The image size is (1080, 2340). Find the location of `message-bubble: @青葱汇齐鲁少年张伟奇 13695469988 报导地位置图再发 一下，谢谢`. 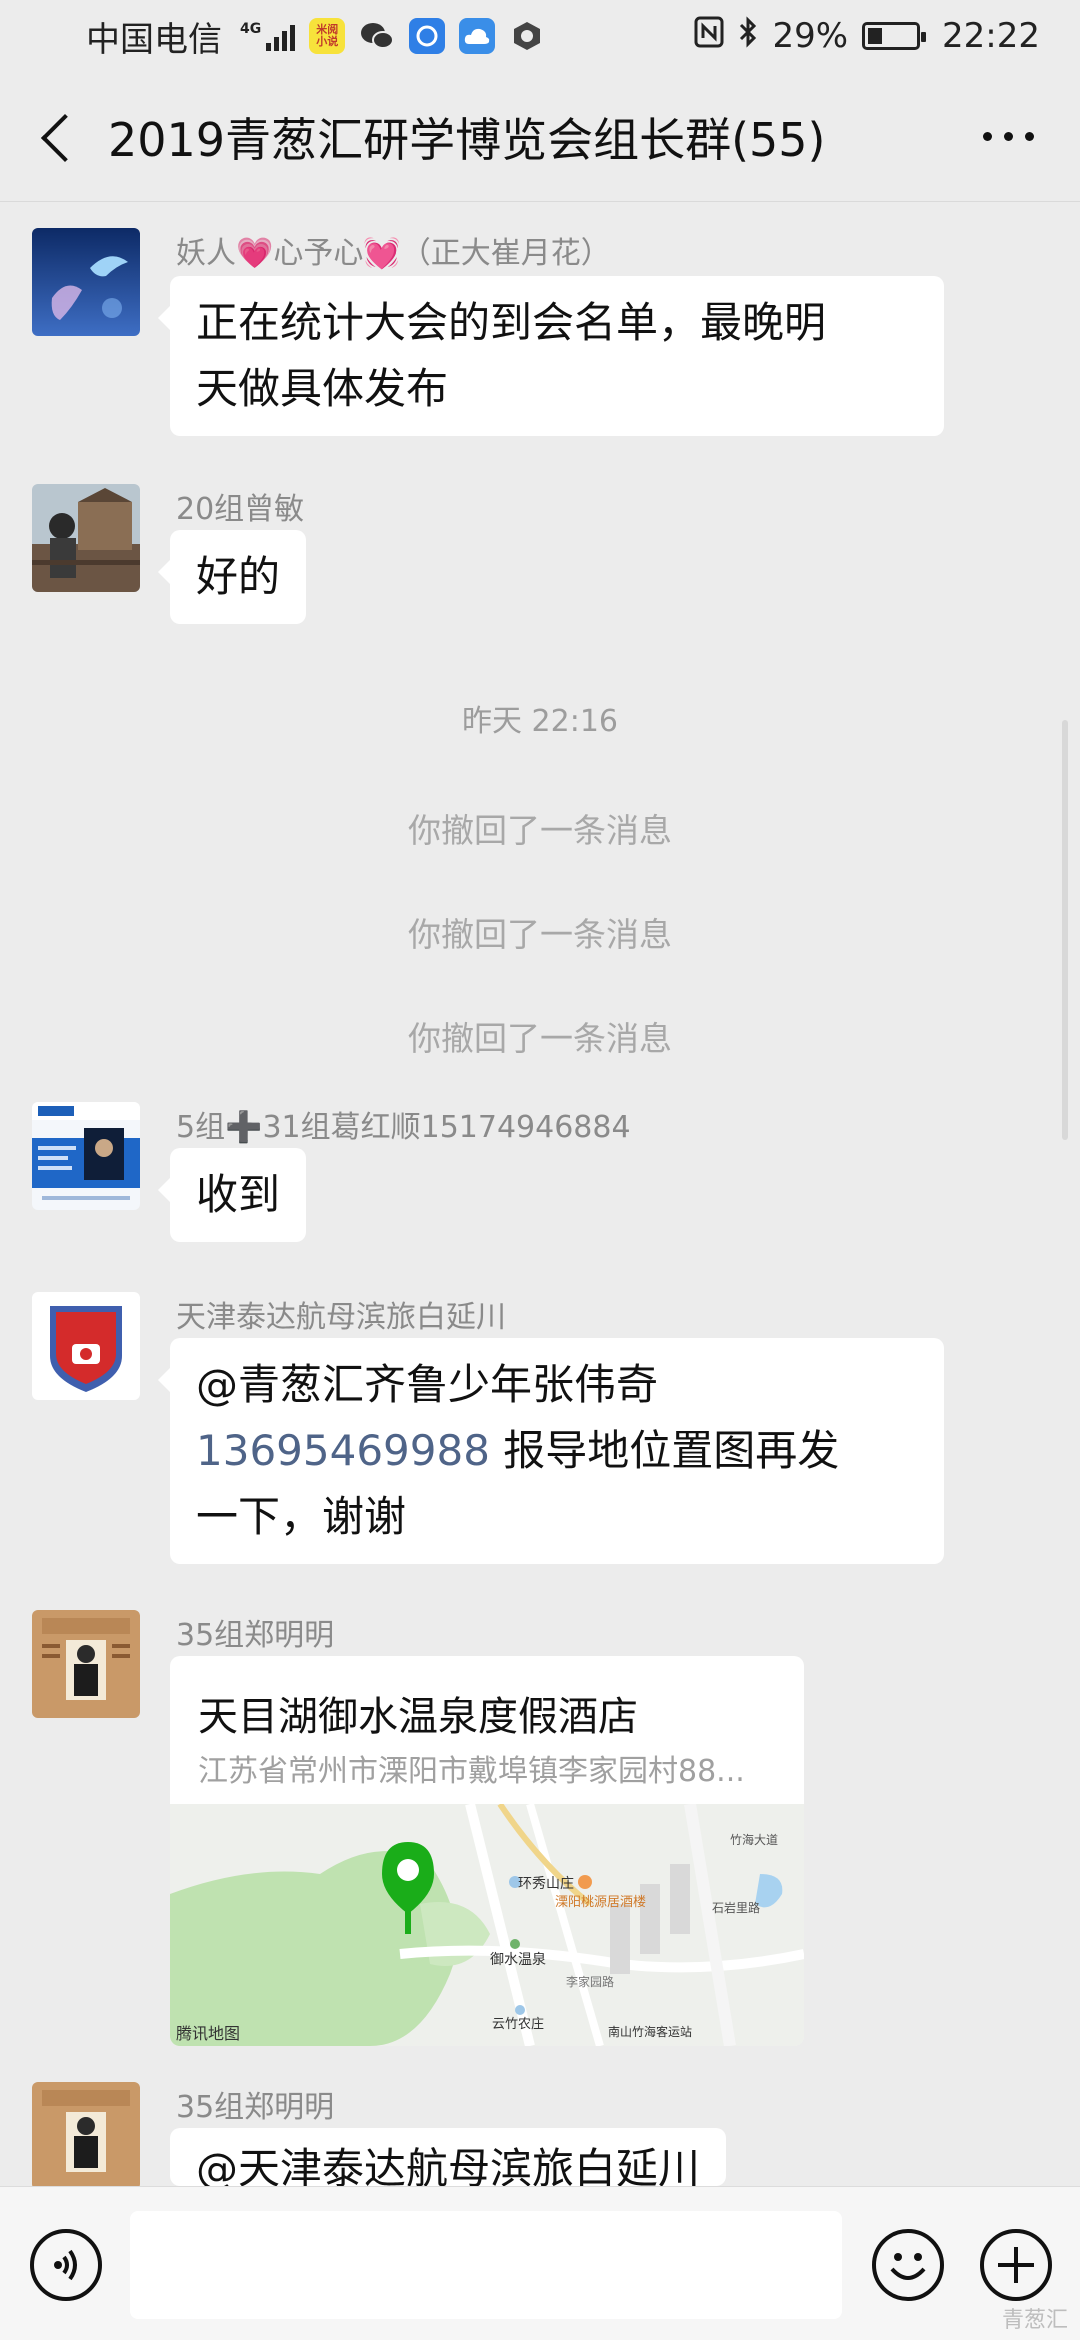

message-bubble: @青葱汇齐鲁少年张伟奇 13695469988 报导地位置图再发 一下，谢谢 is located at coordinates (551, 1451).